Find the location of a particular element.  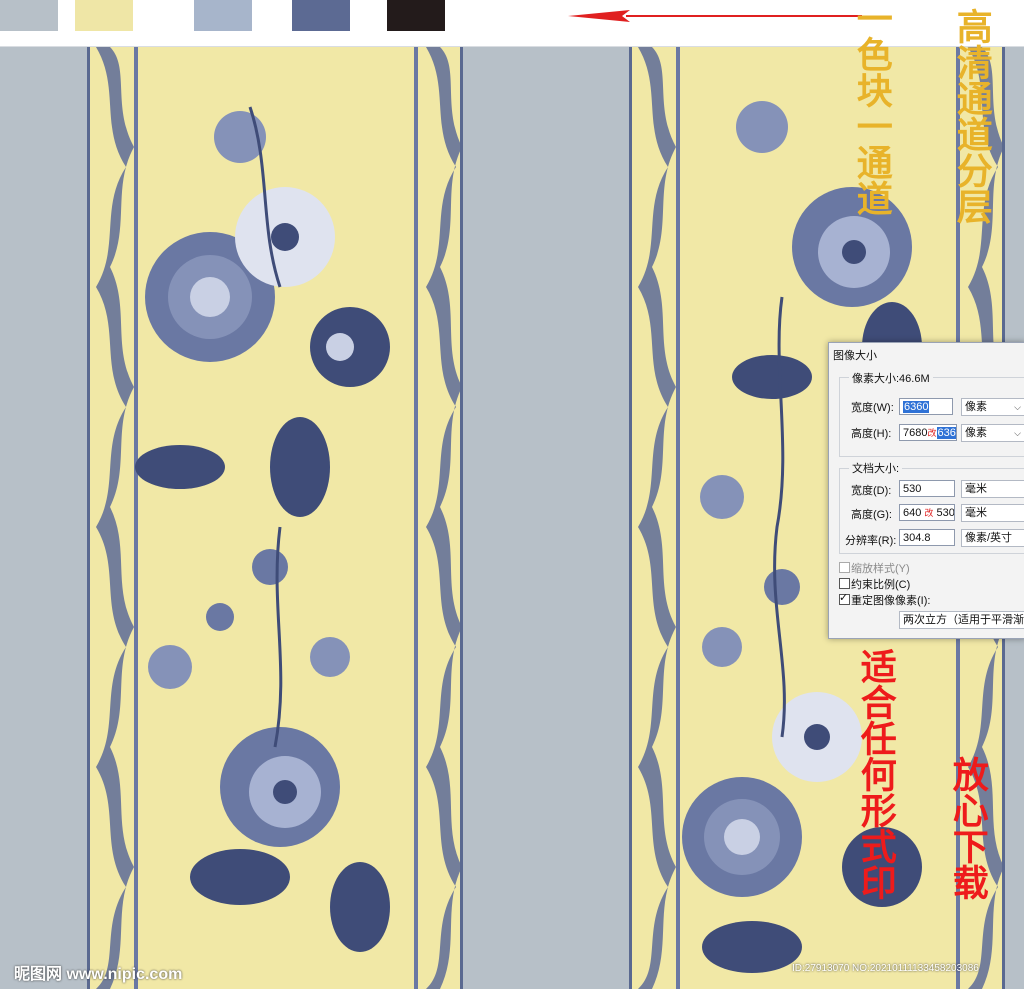

vertical-text-red-1: 适合任何形式印 is located at coordinates (877, 774).